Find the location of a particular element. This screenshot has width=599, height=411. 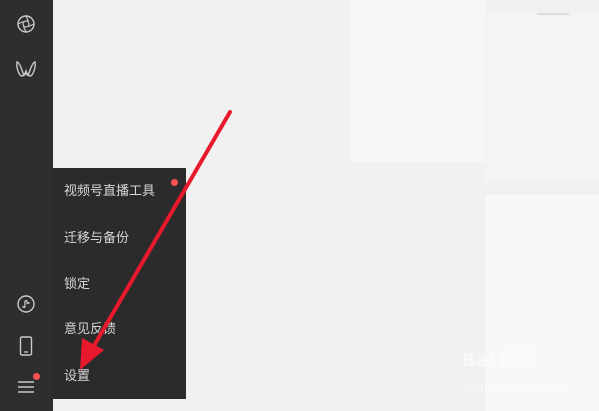

menu-item-label: 锁定 is located at coordinates (77, 284).